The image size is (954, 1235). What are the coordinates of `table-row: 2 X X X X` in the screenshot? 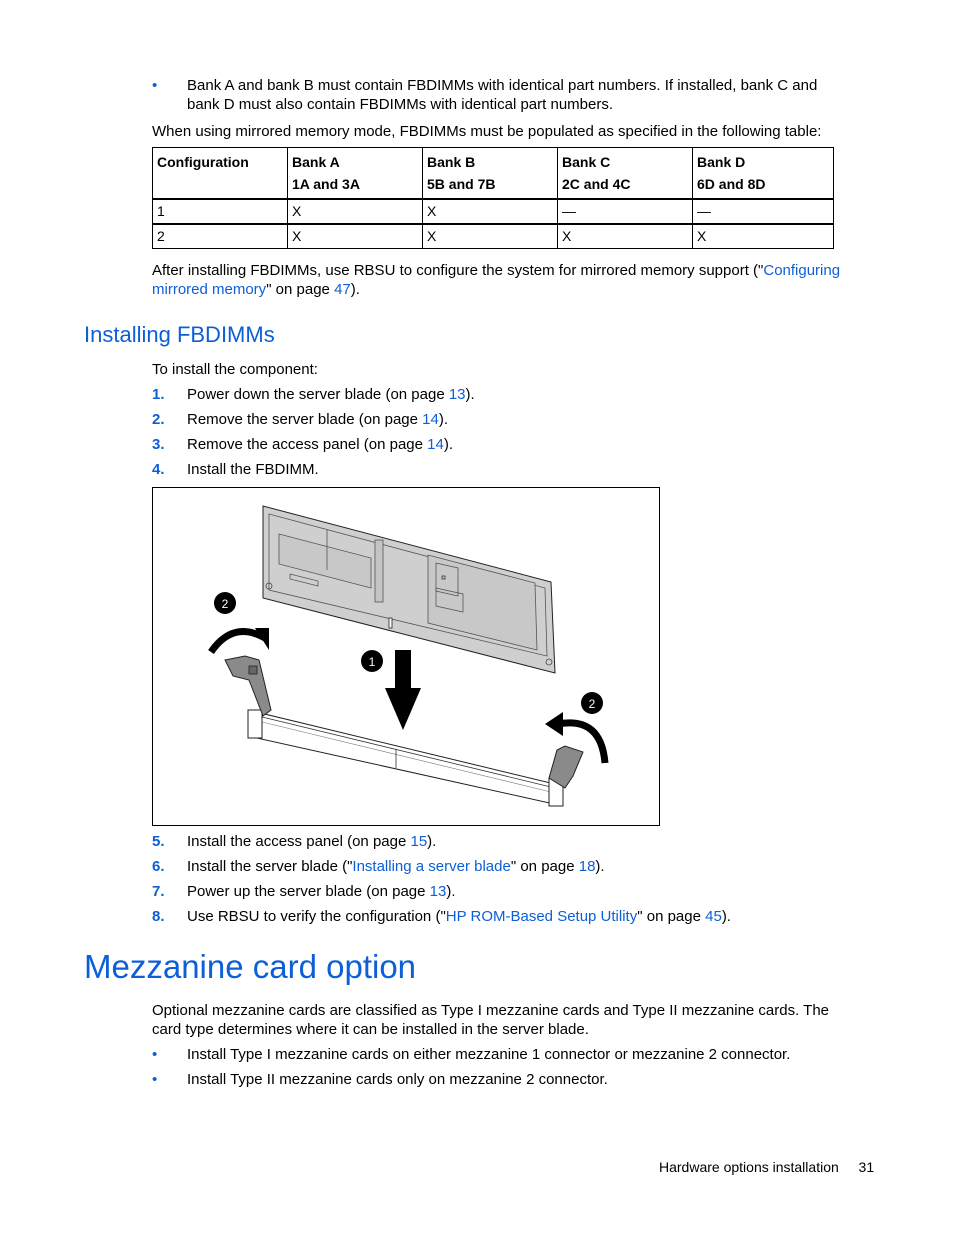 It's located at (493, 236).